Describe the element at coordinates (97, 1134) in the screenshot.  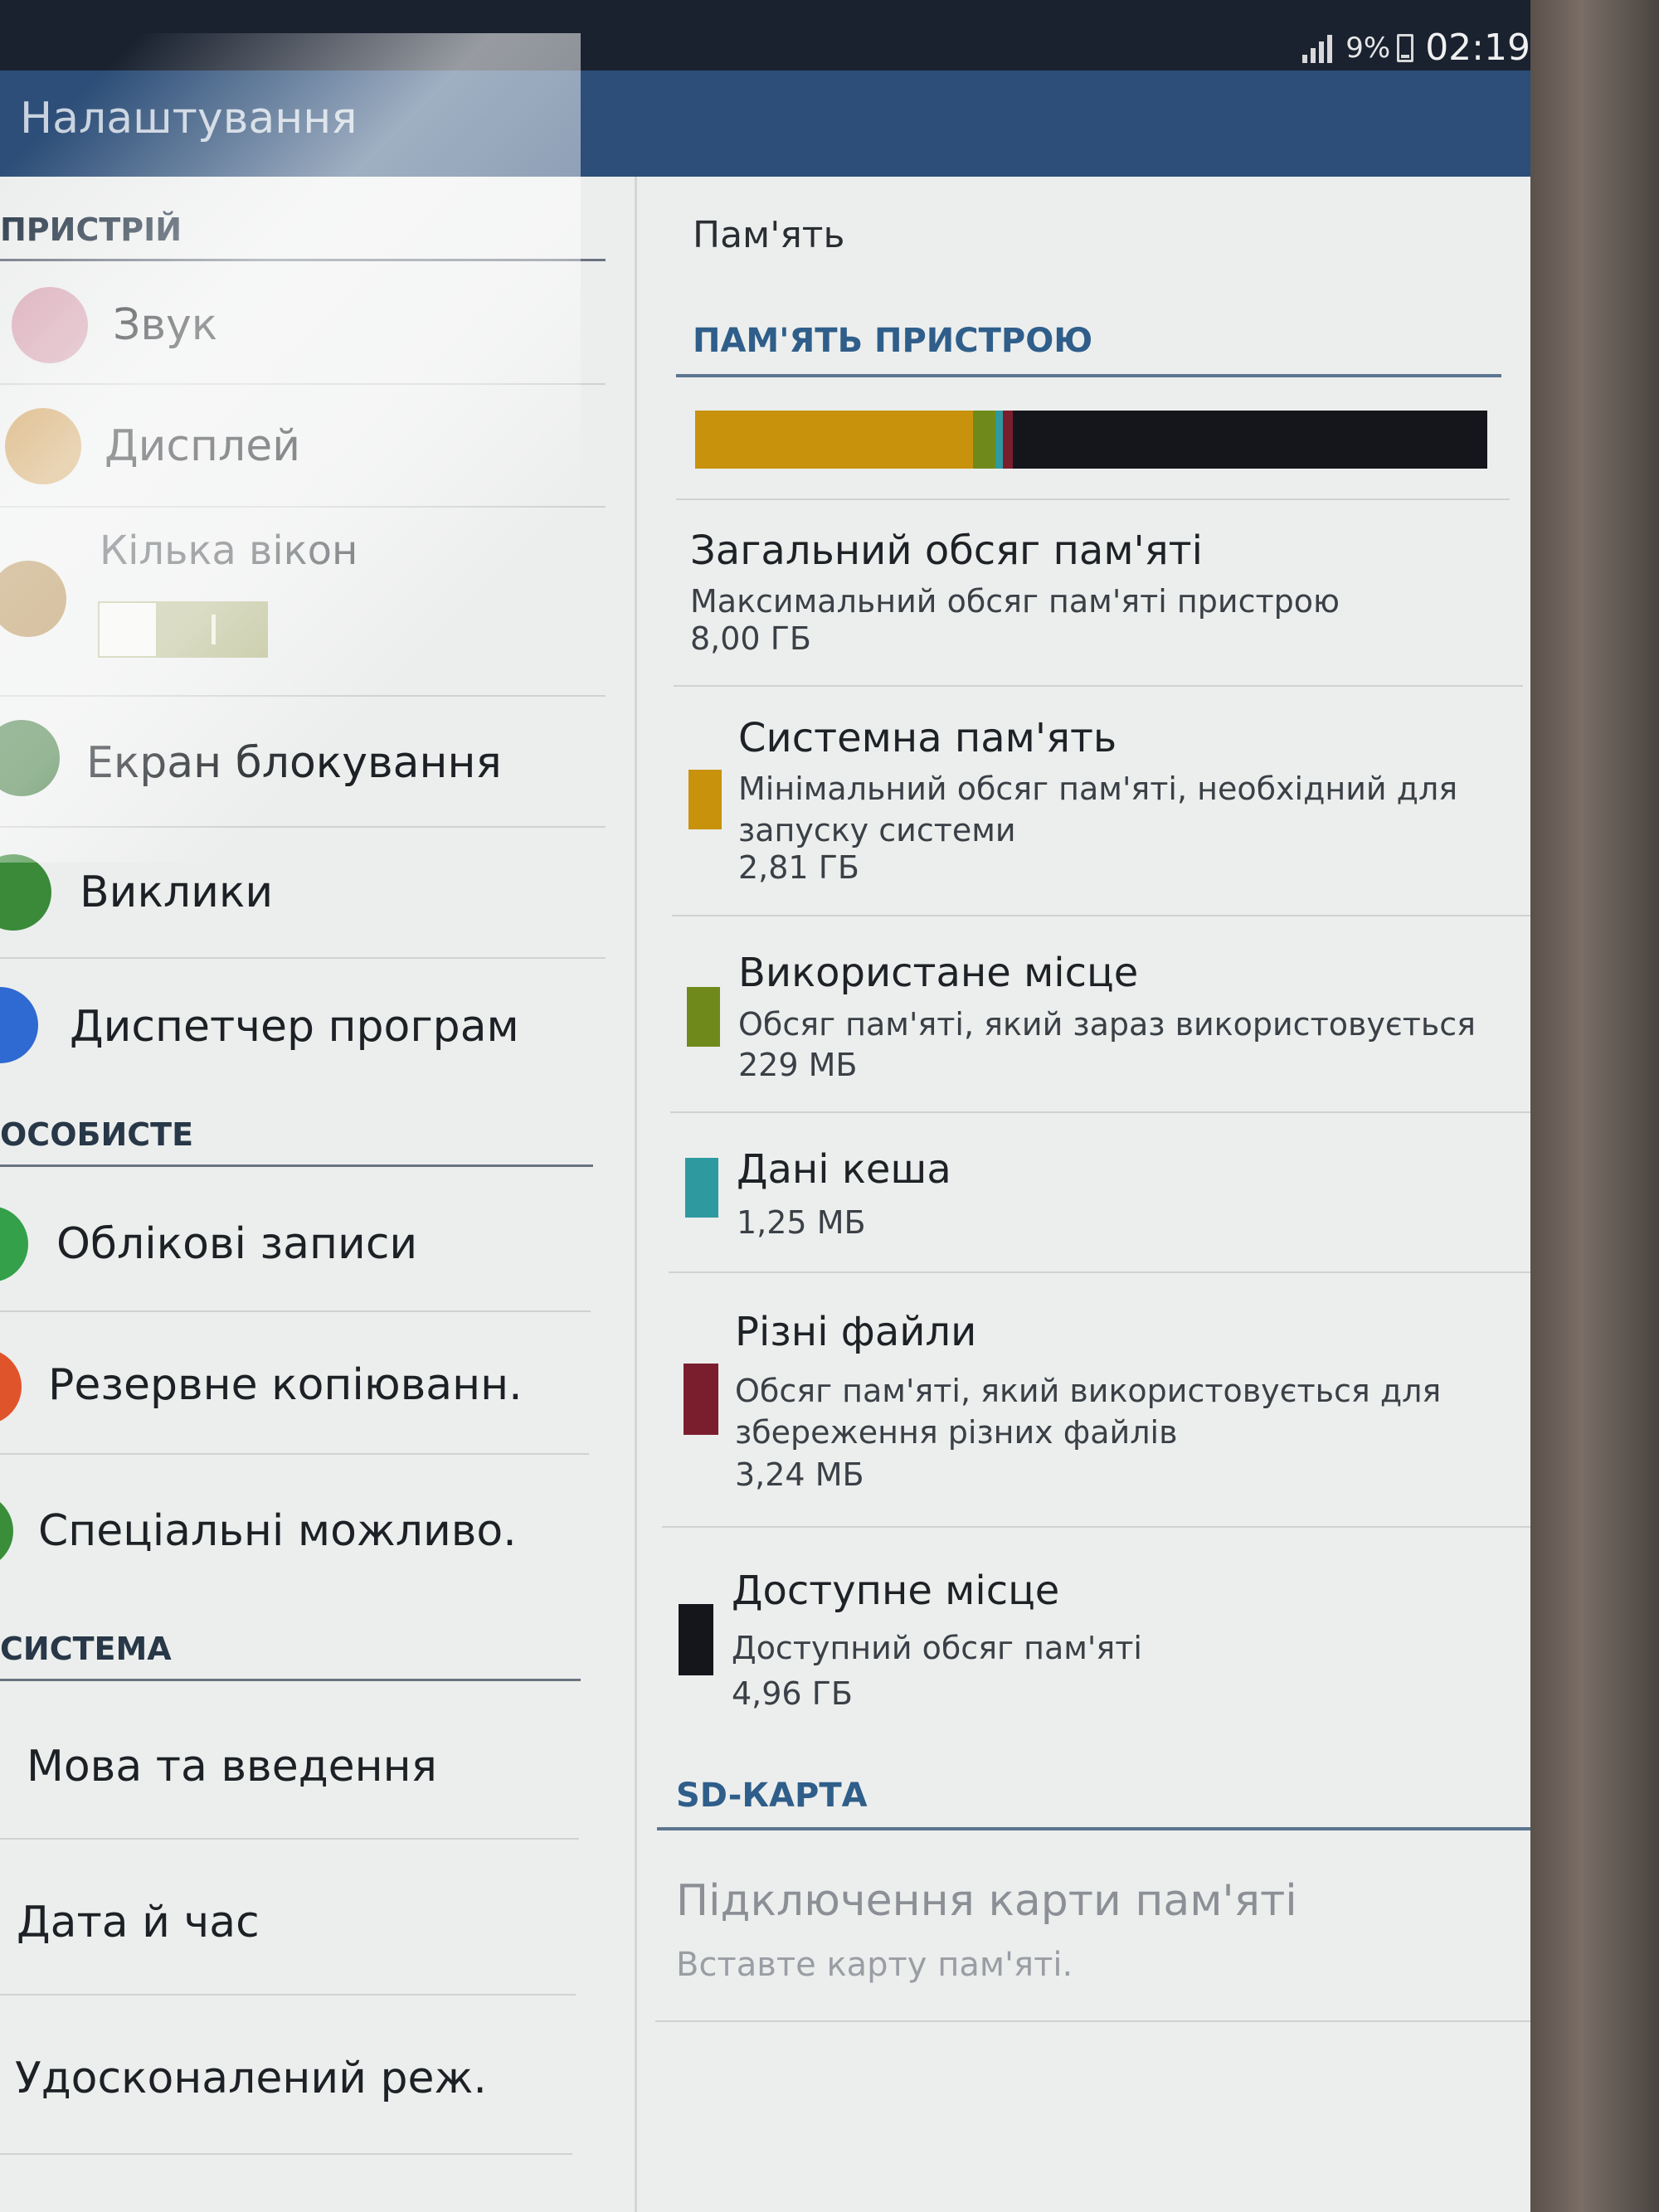
I see `section-personal: ОСОБИСТЕ` at that location.